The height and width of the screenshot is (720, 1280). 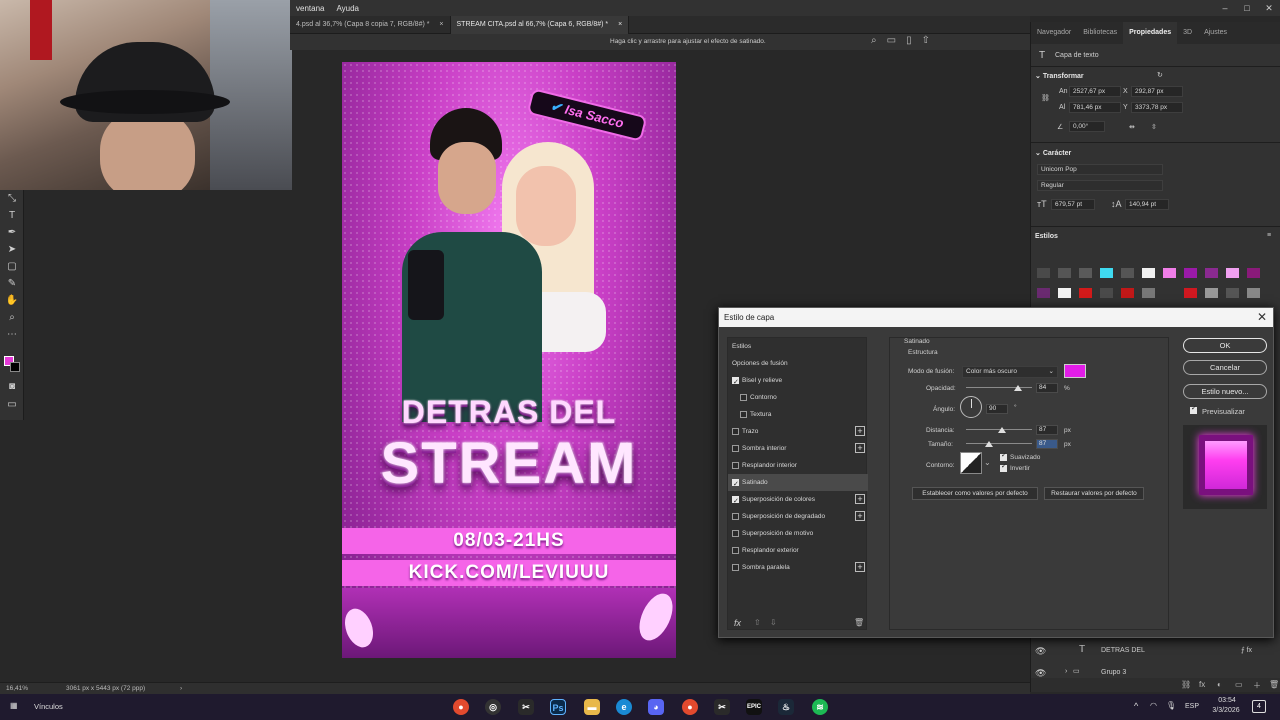 I want to click on style-item-contour: Contorno, so click(x=798, y=397).